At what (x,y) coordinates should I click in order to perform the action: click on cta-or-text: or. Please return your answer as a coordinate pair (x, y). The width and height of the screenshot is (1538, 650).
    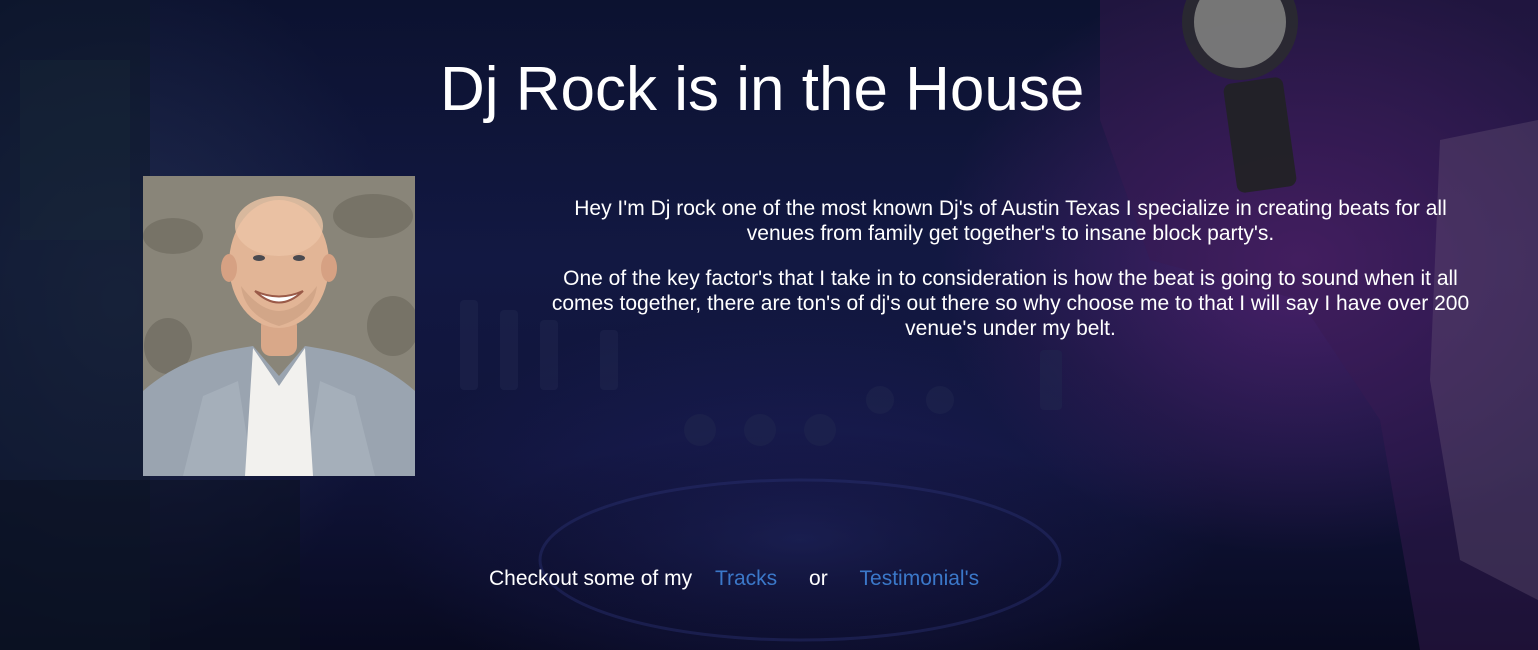
    Looking at the image, I should click on (818, 578).